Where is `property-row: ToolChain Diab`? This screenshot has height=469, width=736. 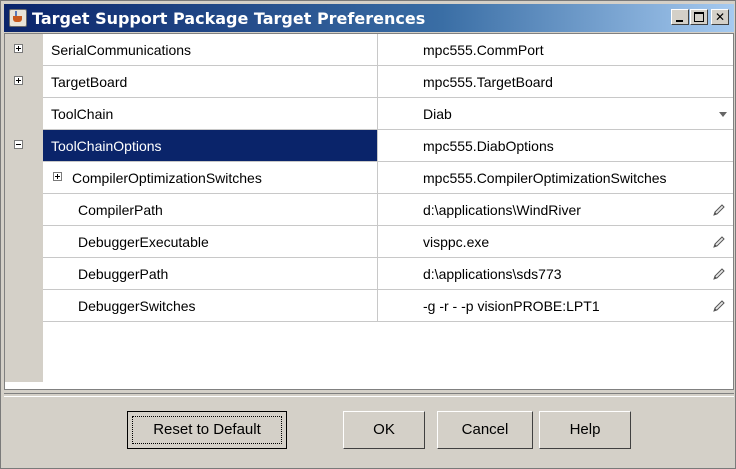 property-row: ToolChain Diab is located at coordinates (369, 114).